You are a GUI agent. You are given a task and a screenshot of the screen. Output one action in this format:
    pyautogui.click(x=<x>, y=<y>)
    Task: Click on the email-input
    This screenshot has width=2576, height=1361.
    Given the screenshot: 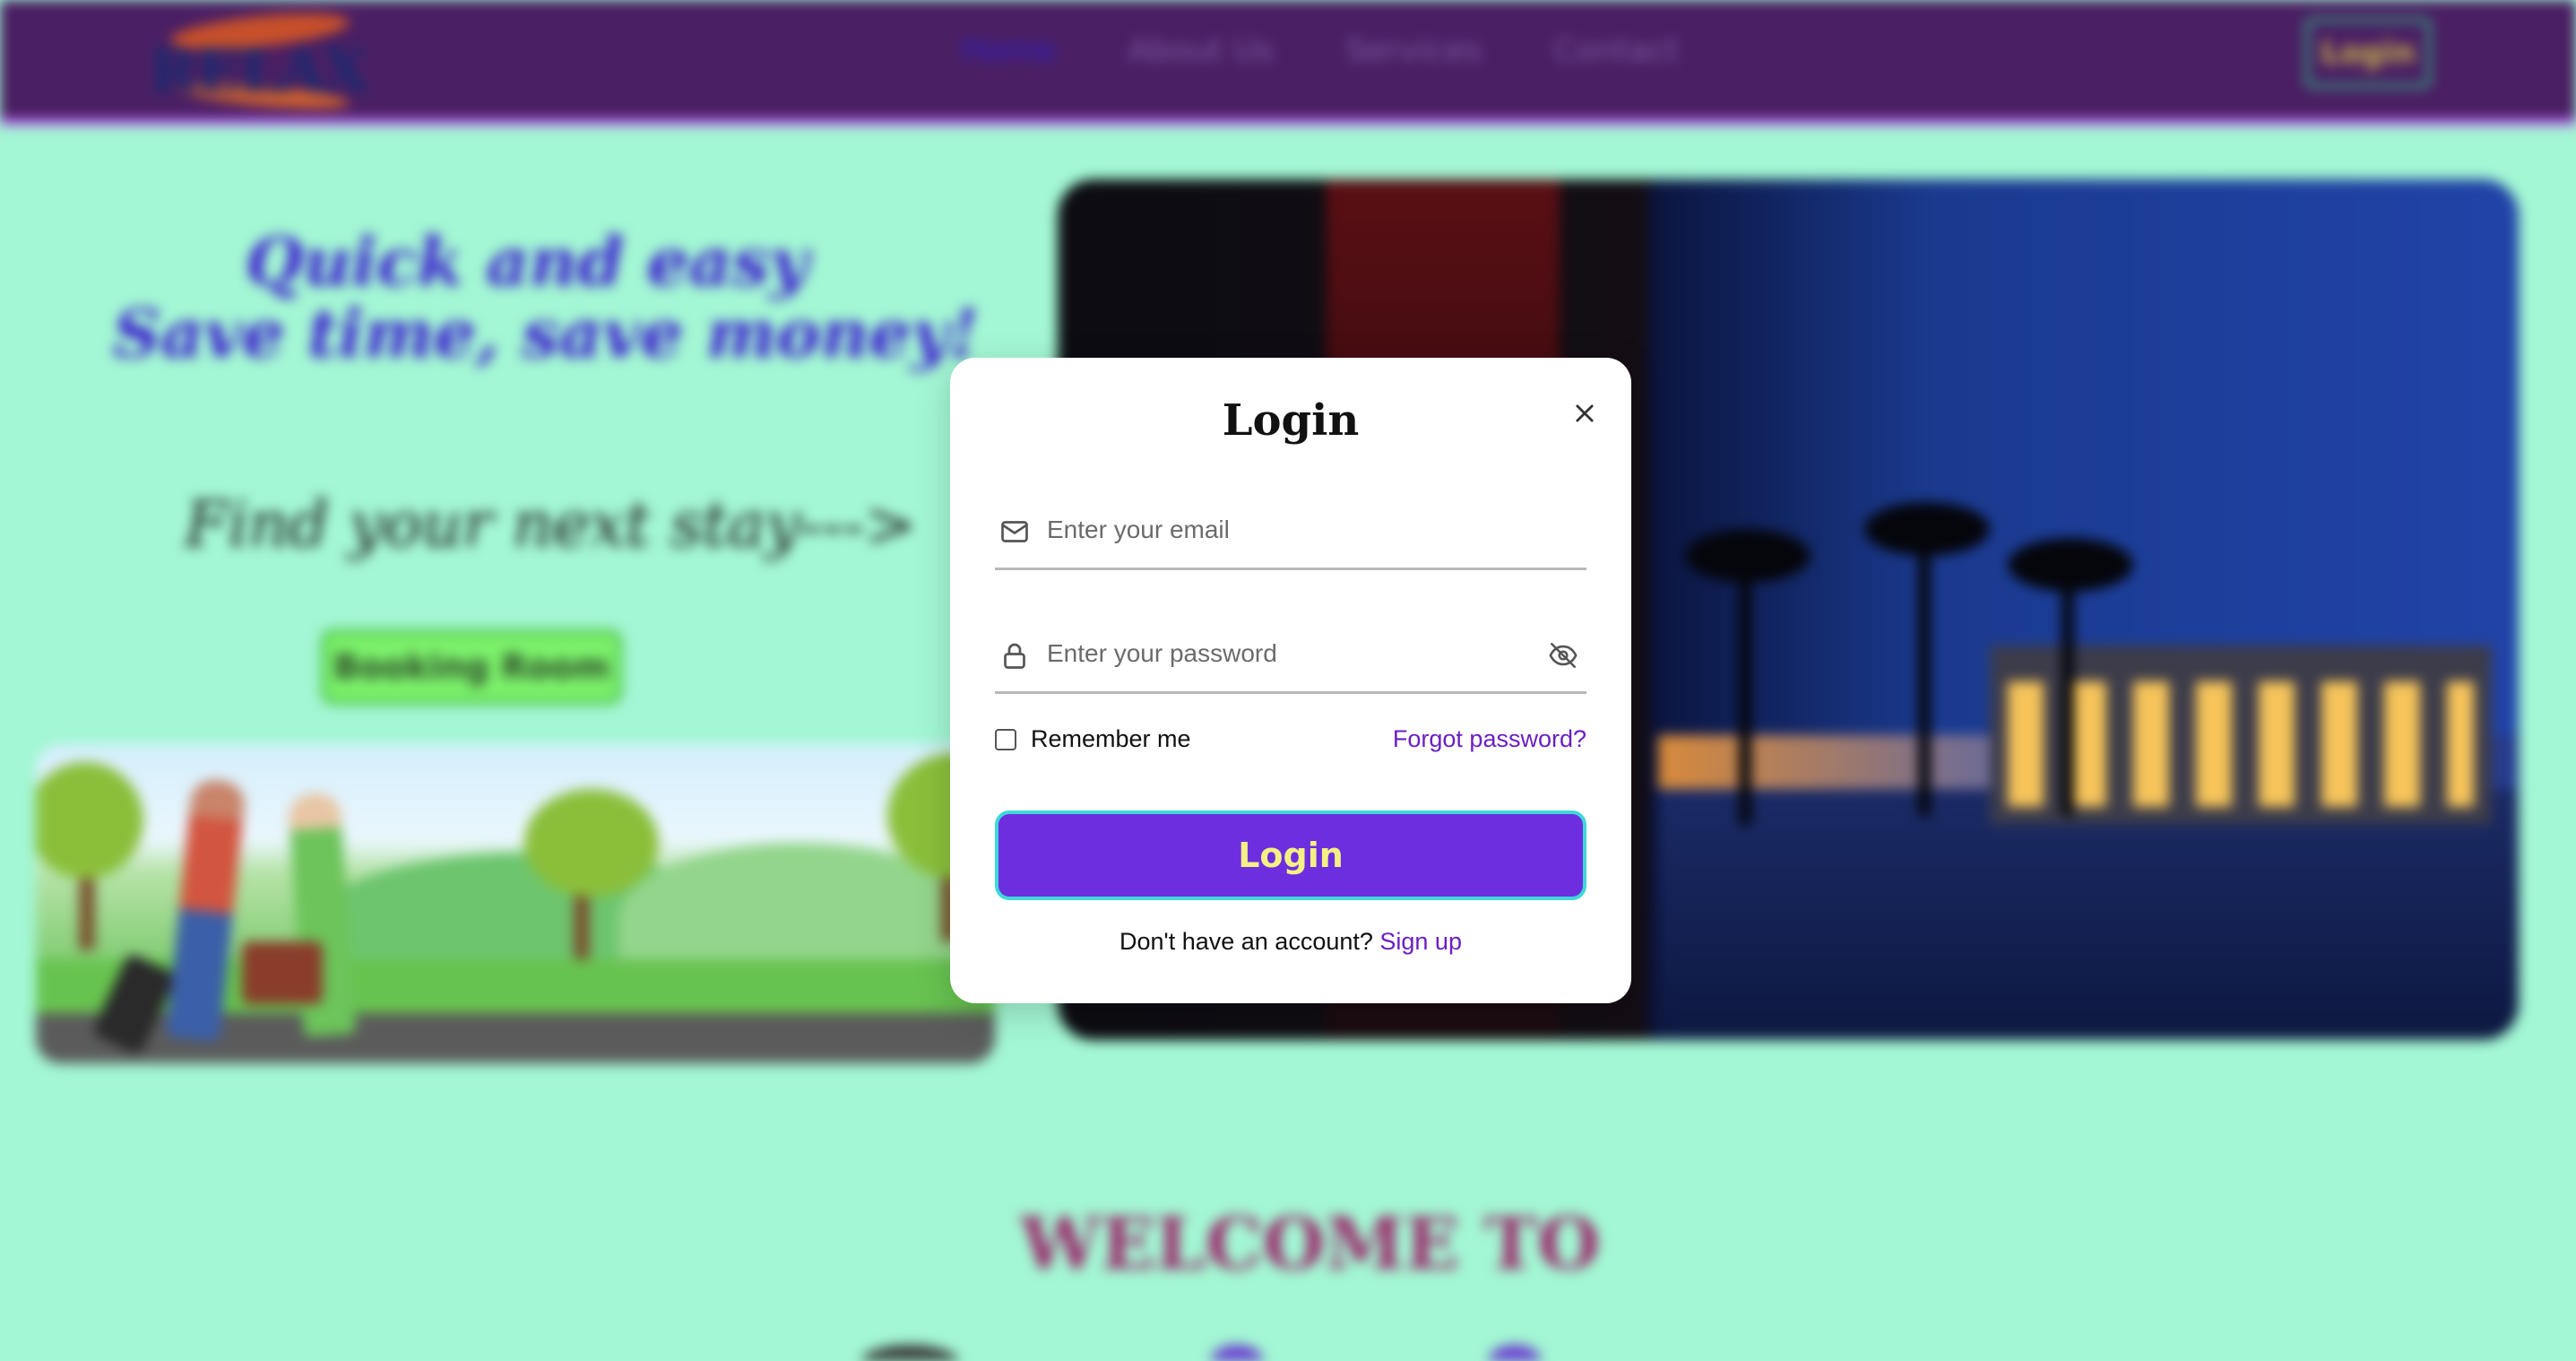 What is the action you would take?
    pyautogui.click(x=1289, y=530)
    